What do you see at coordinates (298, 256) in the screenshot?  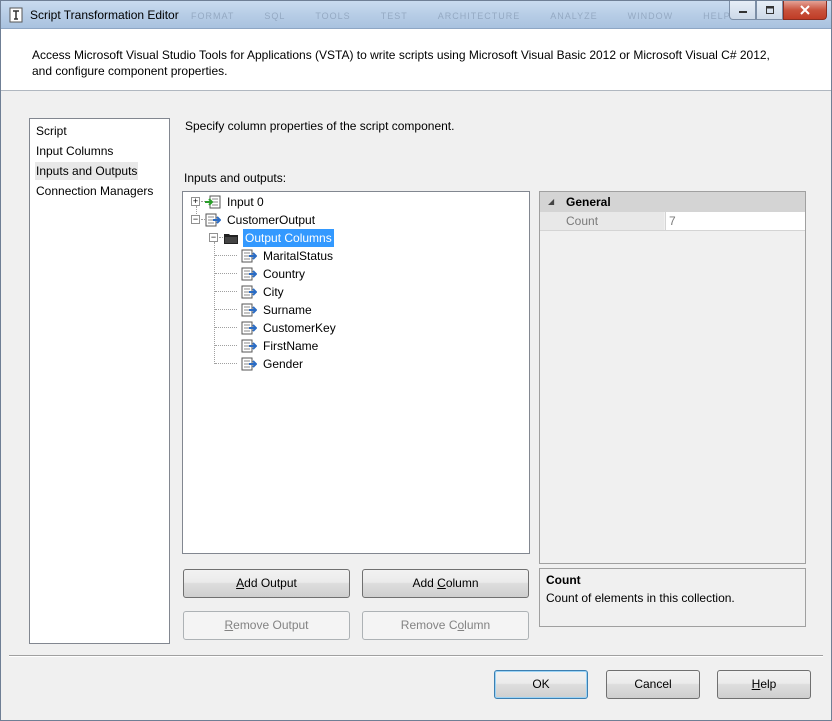 I see `column-label: MaritalStatus` at bounding box center [298, 256].